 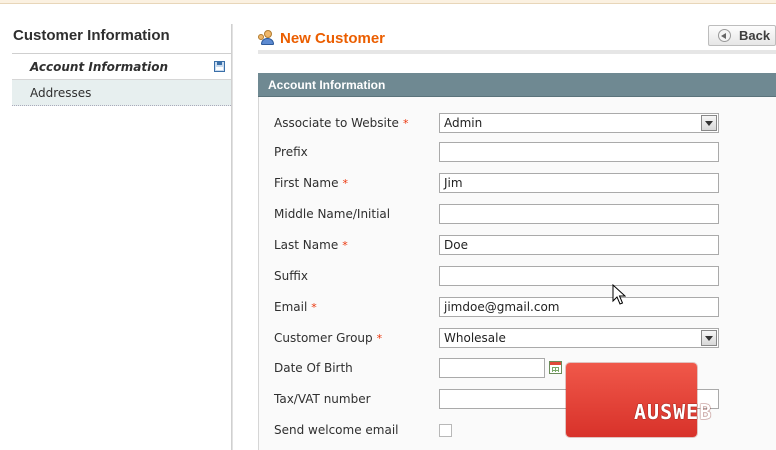 What do you see at coordinates (332, 214) in the screenshot?
I see `middle-name-label: Middle Name/Initial` at bounding box center [332, 214].